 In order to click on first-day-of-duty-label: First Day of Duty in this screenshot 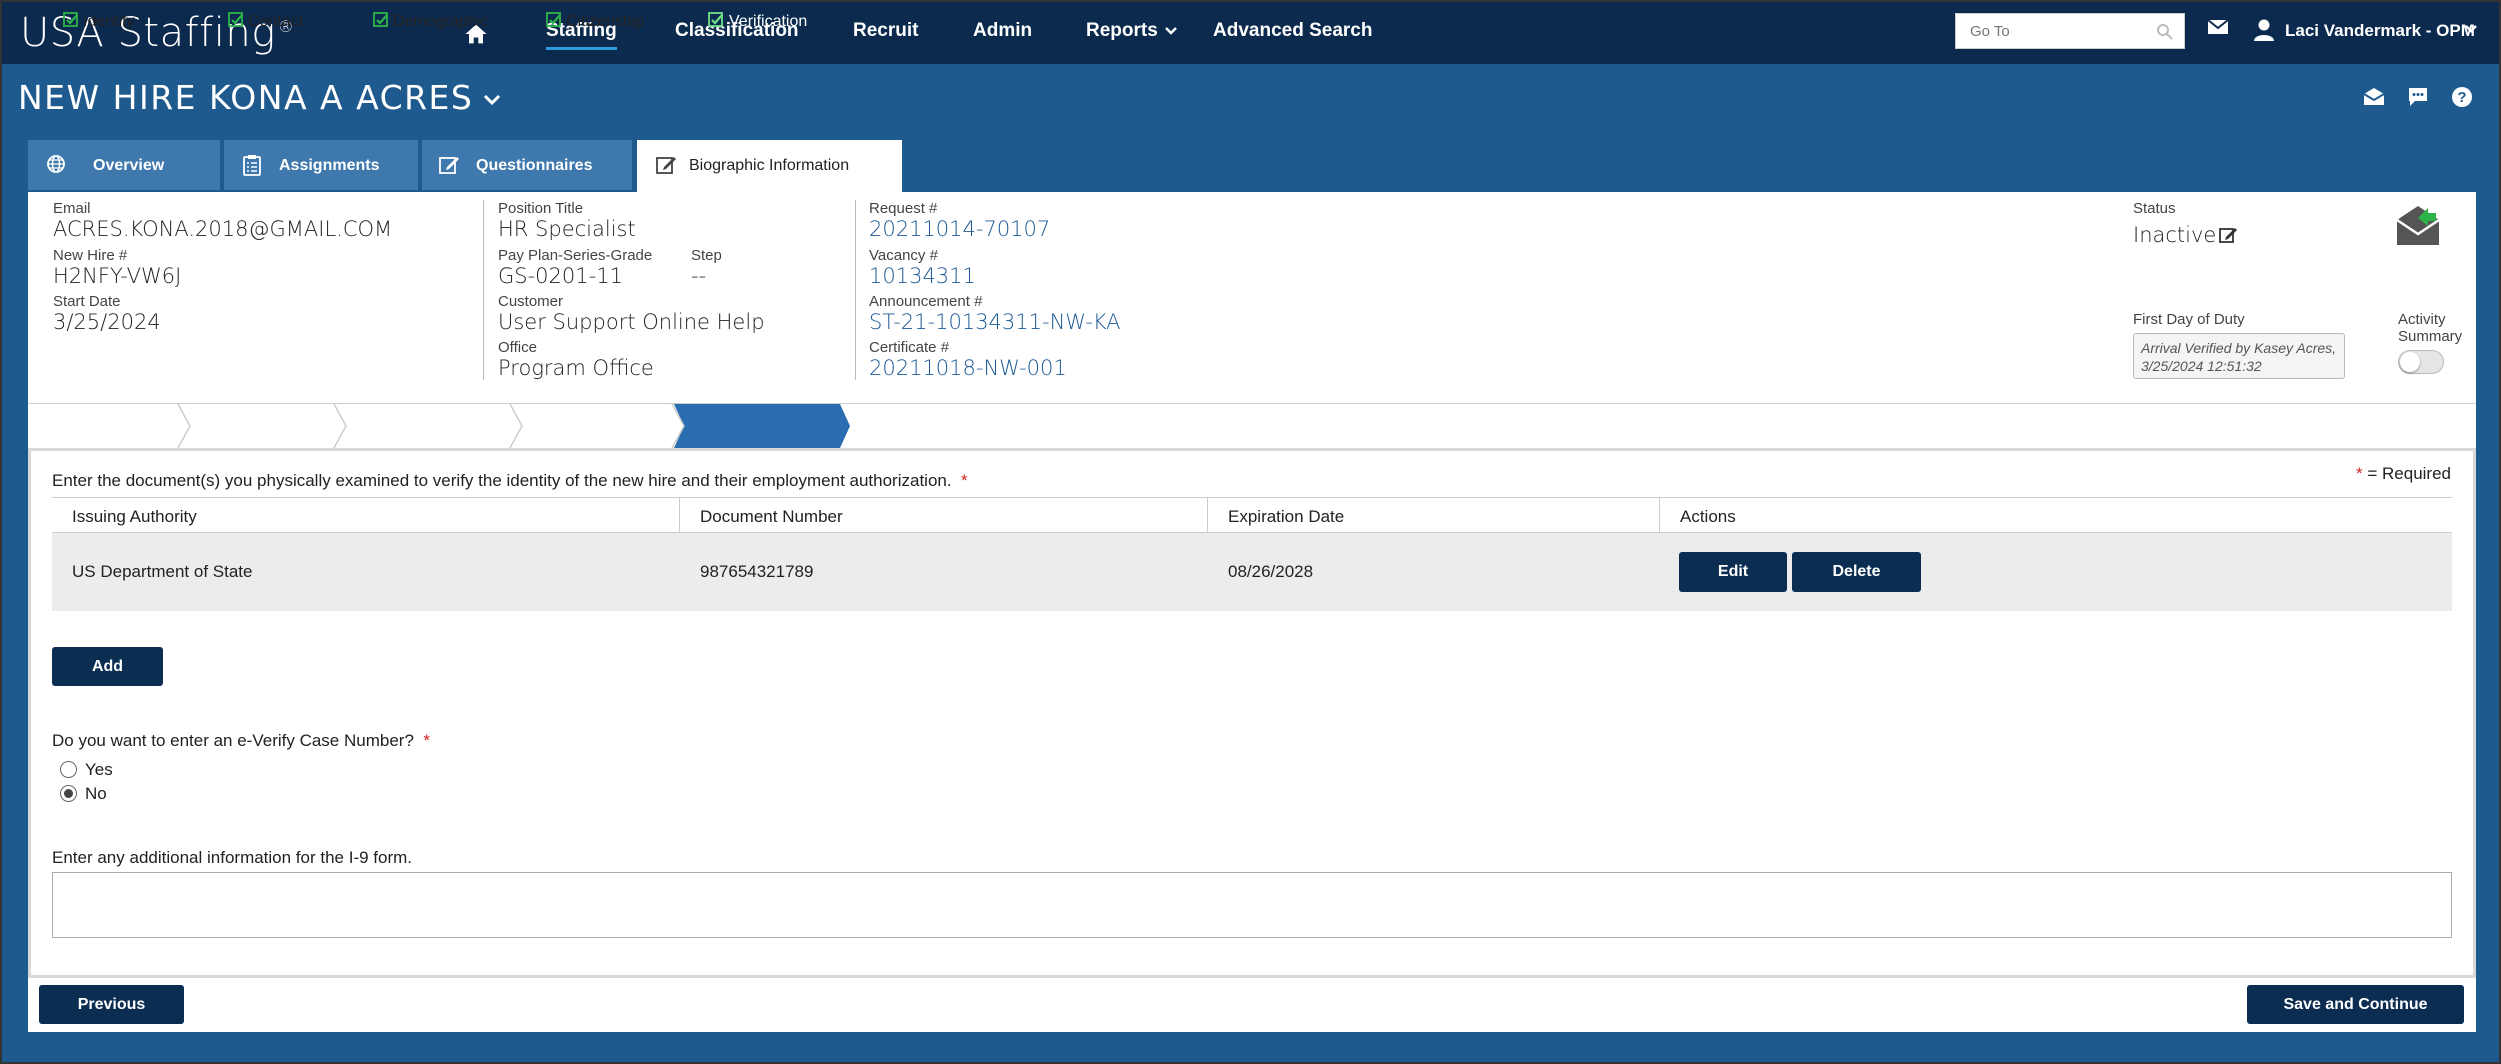, I will do `click(2189, 319)`.